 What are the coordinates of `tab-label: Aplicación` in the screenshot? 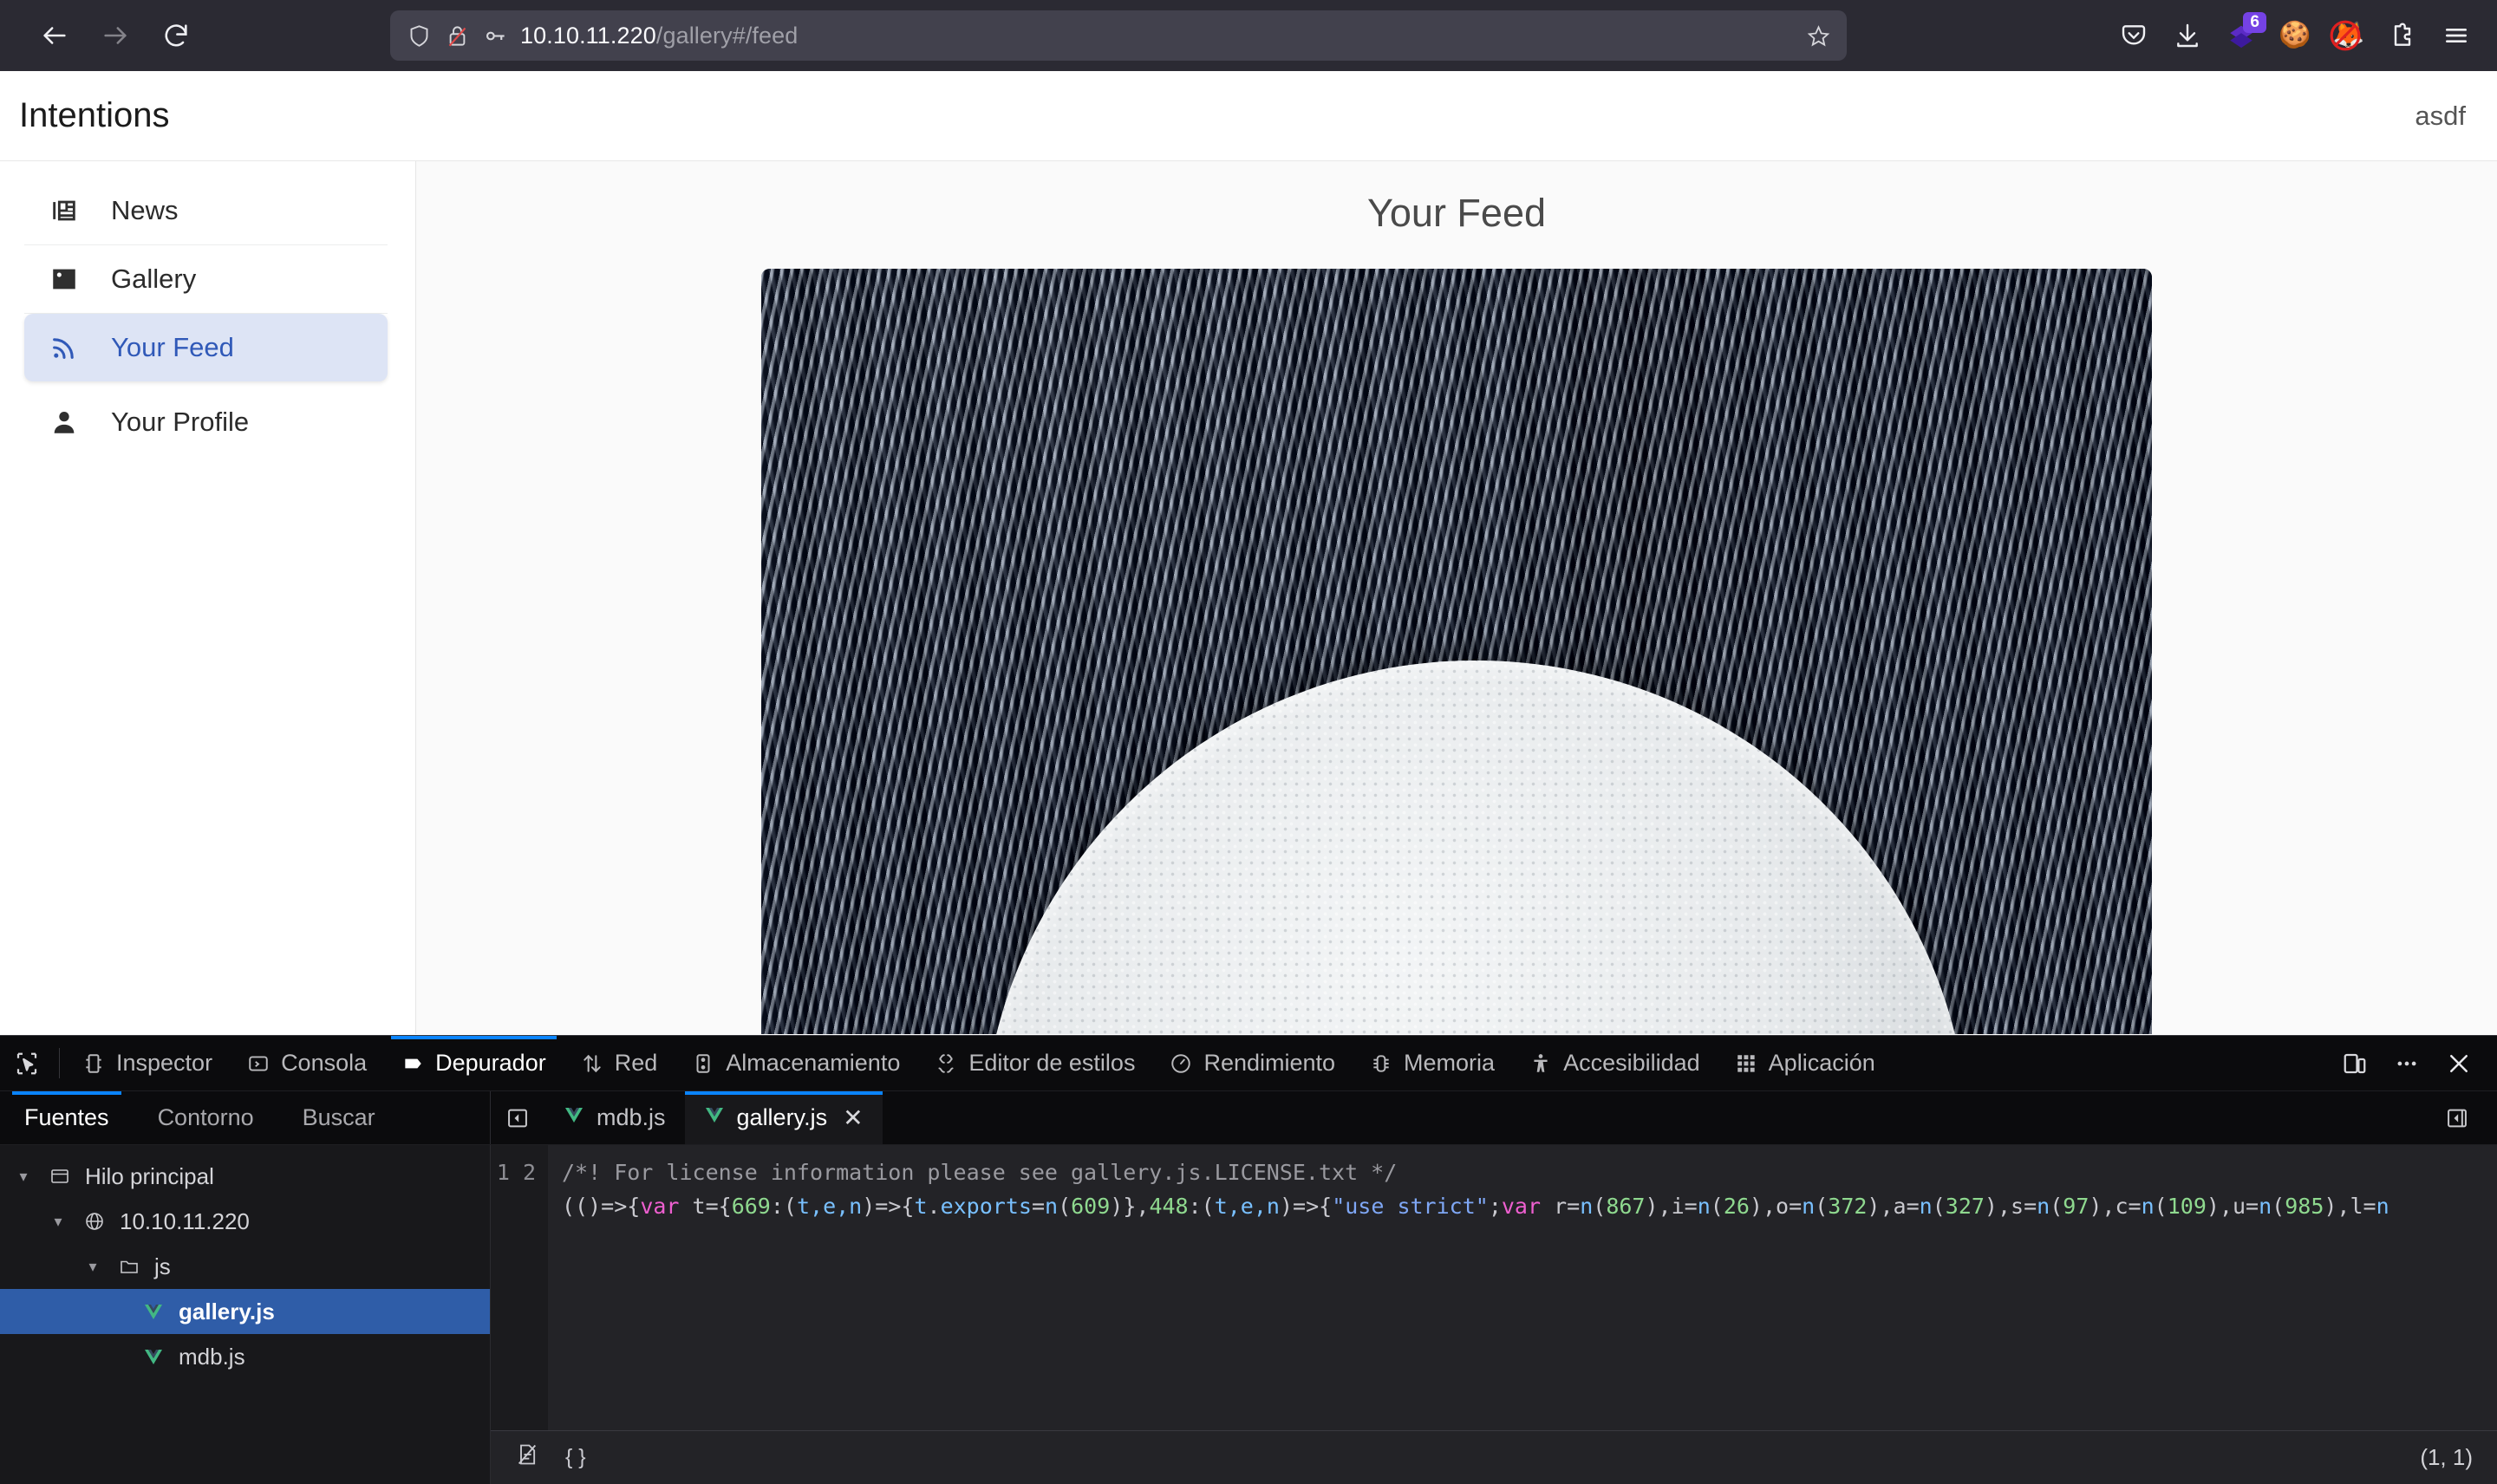 It's located at (1821, 1063).